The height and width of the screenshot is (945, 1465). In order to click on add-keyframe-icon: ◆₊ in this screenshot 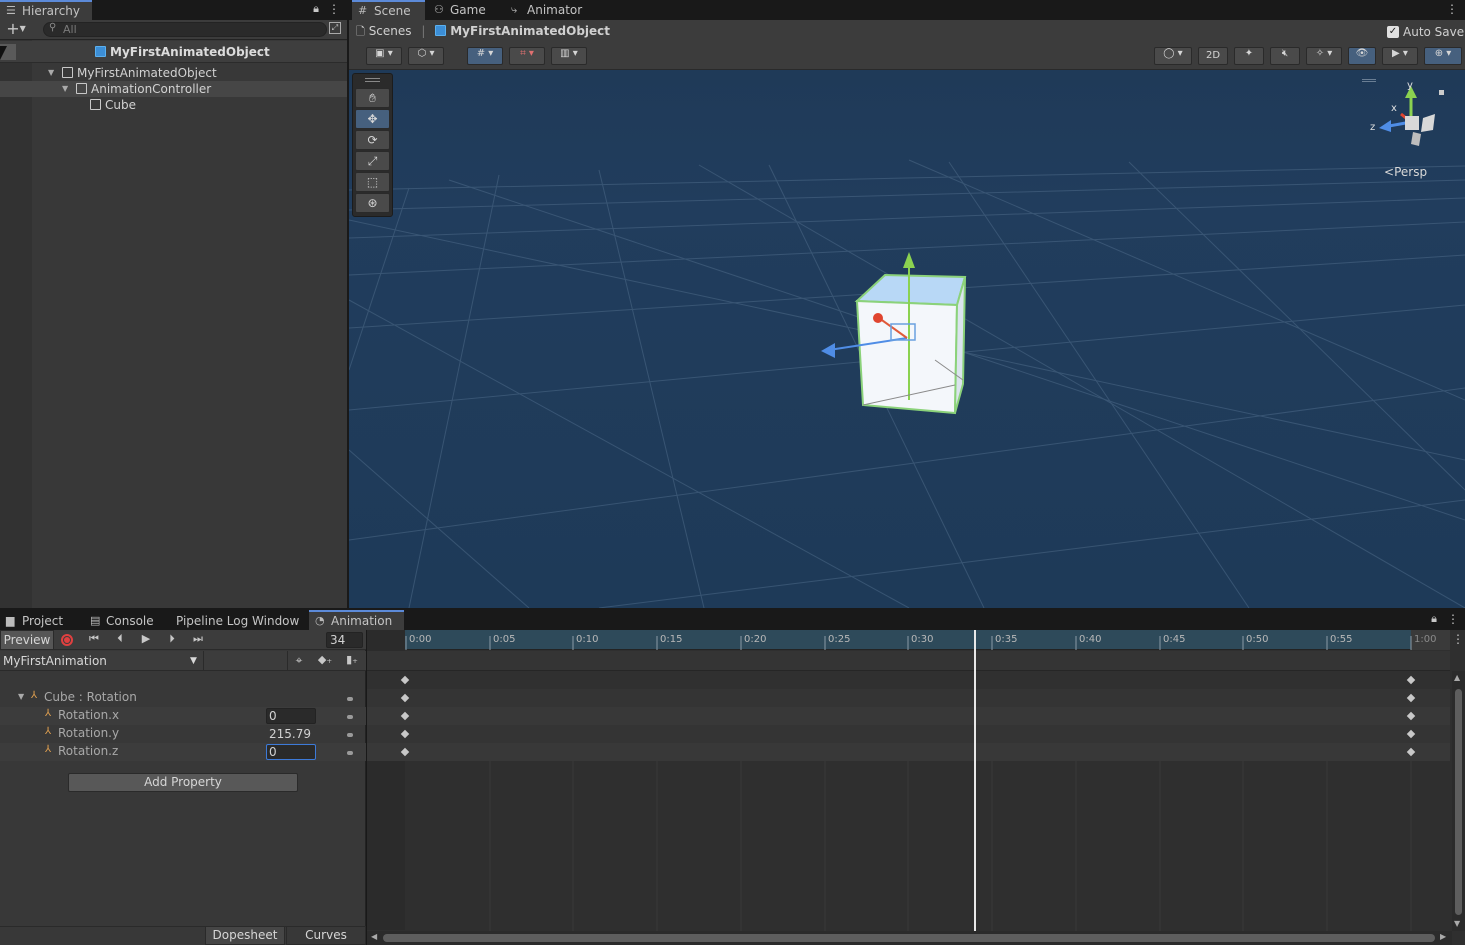, I will do `click(325, 659)`.